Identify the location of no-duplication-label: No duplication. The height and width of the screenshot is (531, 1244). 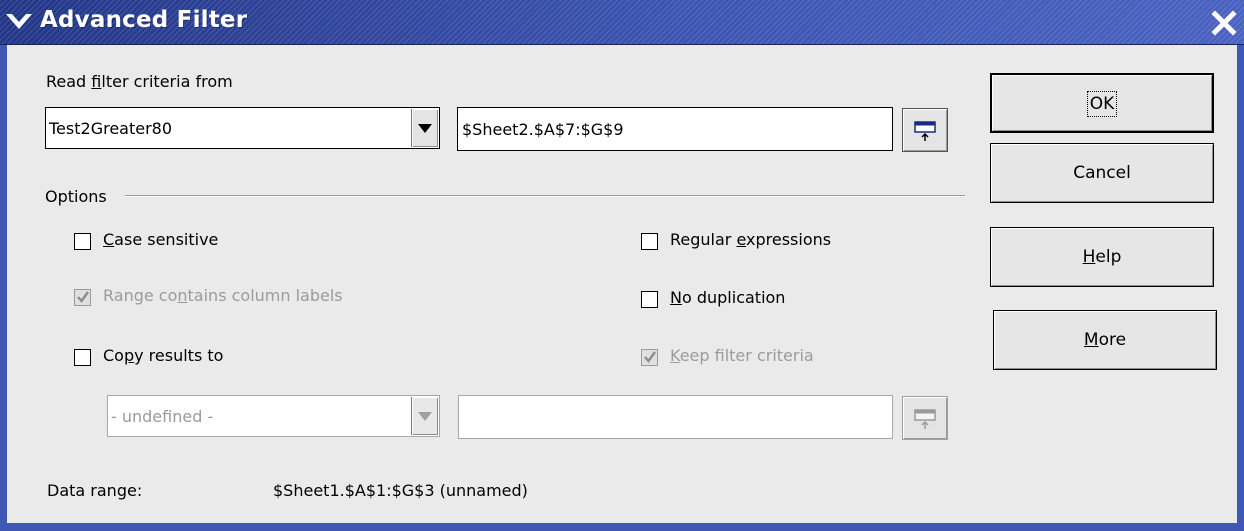
(727, 297).